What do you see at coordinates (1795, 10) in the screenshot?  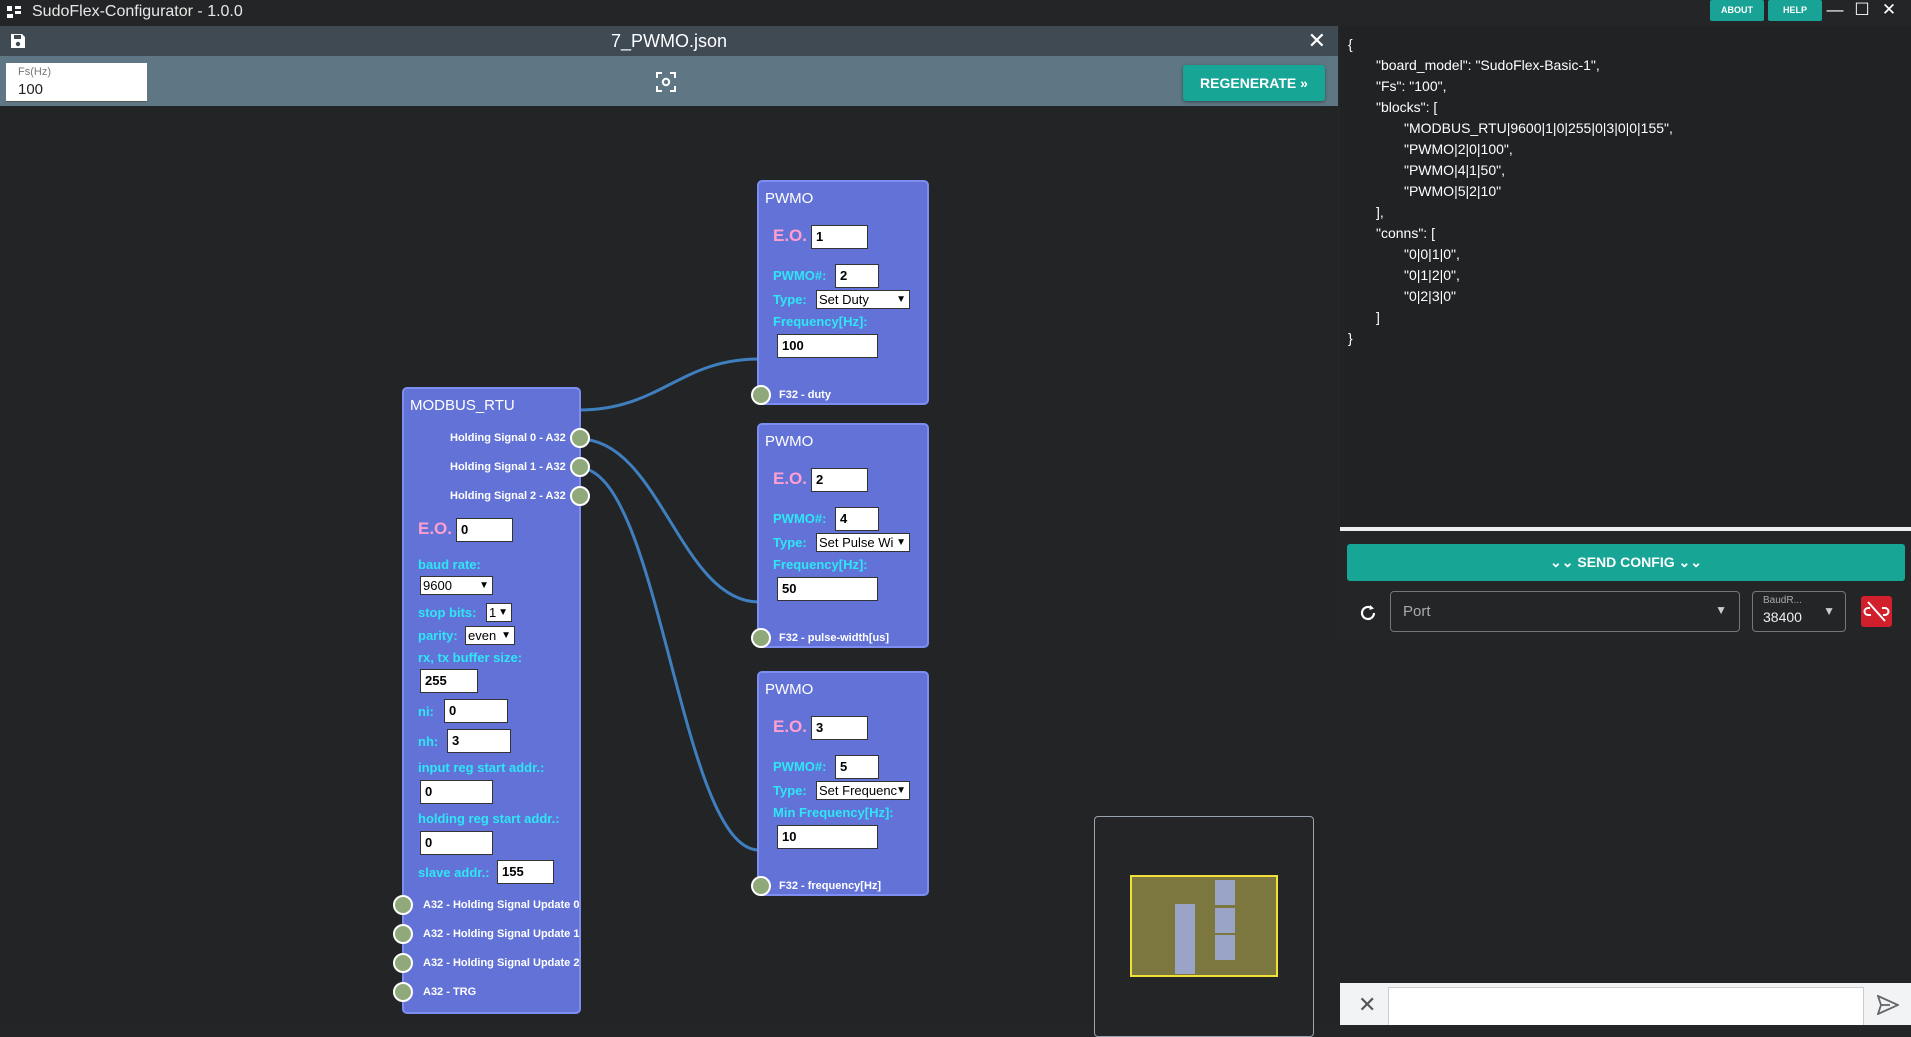 I see `help-button: HELP` at bounding box center [1795, 10].